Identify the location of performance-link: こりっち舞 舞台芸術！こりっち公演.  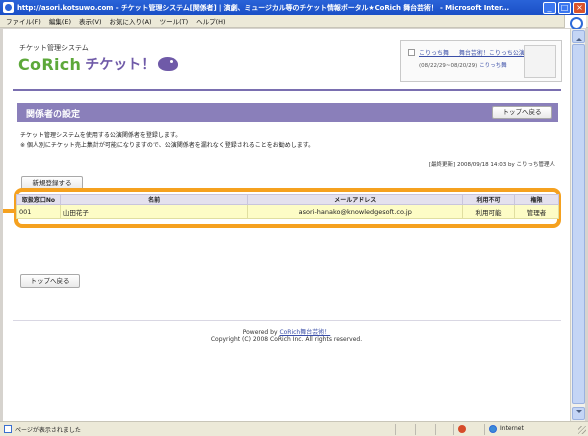
(472, 52).